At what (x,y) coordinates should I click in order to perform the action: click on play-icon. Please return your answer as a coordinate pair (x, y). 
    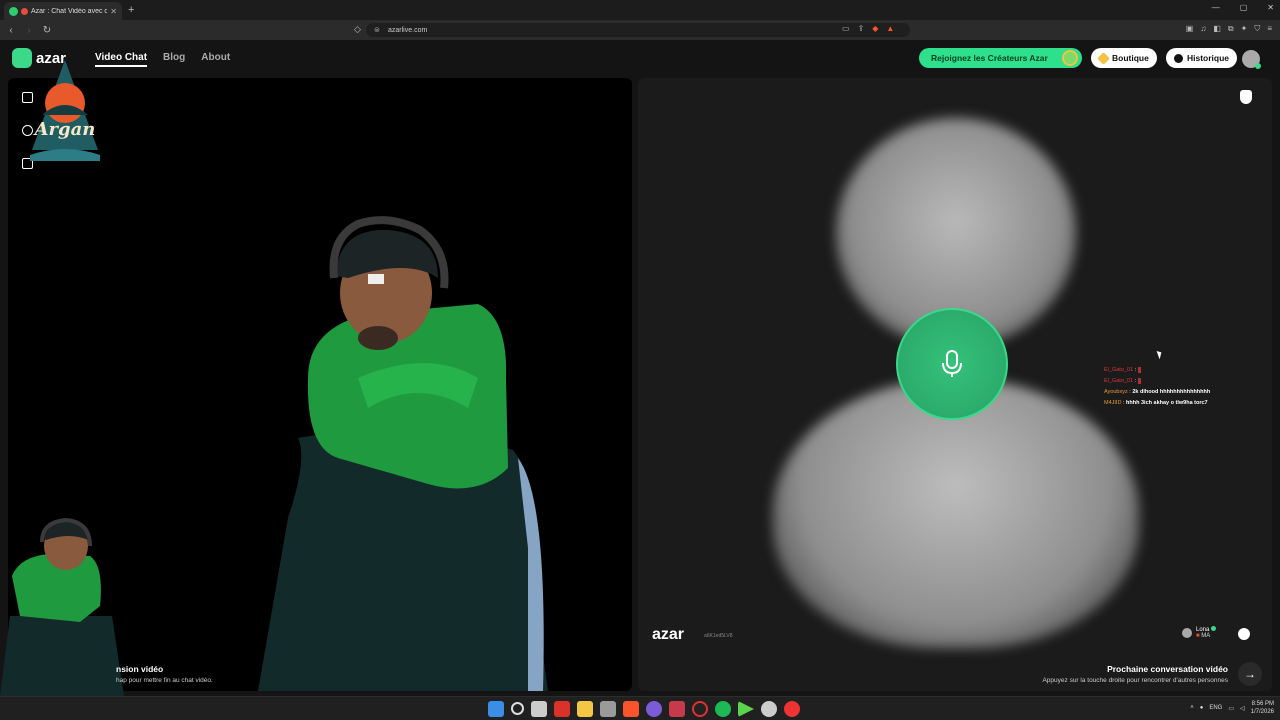
    Looking at the image, I should click on (746, 709).